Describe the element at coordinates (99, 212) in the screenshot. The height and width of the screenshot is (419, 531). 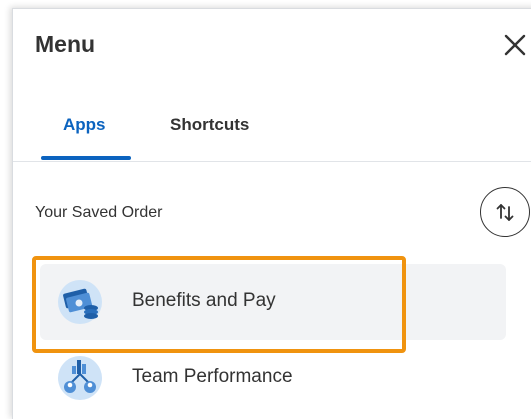
I see `saved-order-label: Your Saved Order` at that location.